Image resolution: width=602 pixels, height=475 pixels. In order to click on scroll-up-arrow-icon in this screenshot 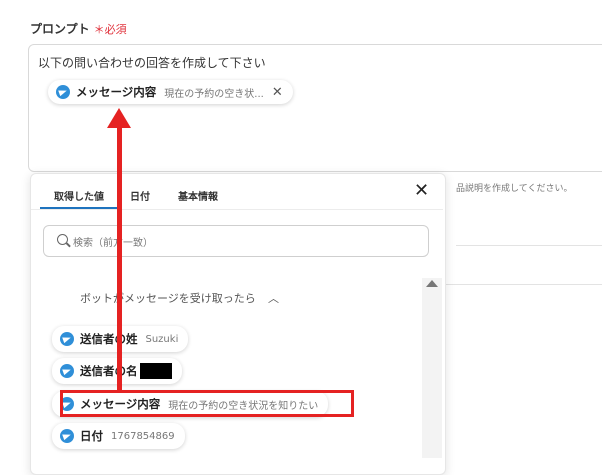, I will do `click(432, 283)`.